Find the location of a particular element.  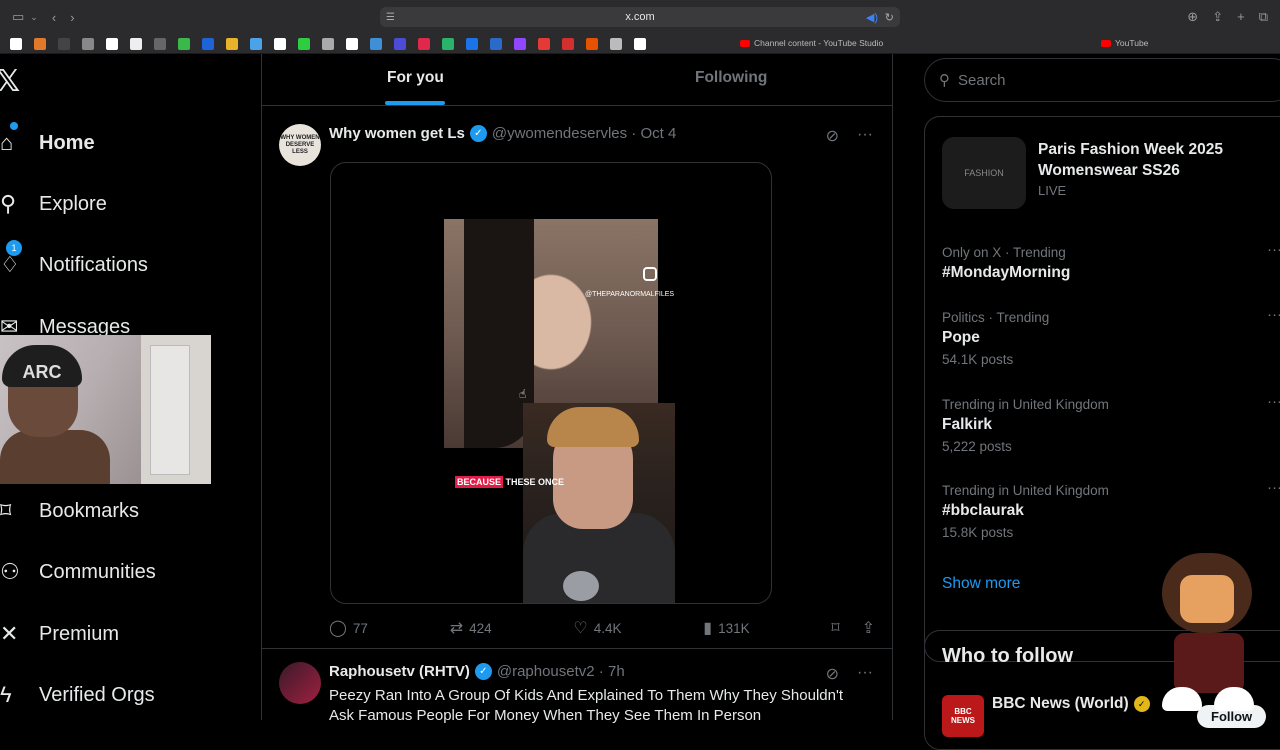

tab-overview-icon: ⧉ is located at coordinates (1263, 17).